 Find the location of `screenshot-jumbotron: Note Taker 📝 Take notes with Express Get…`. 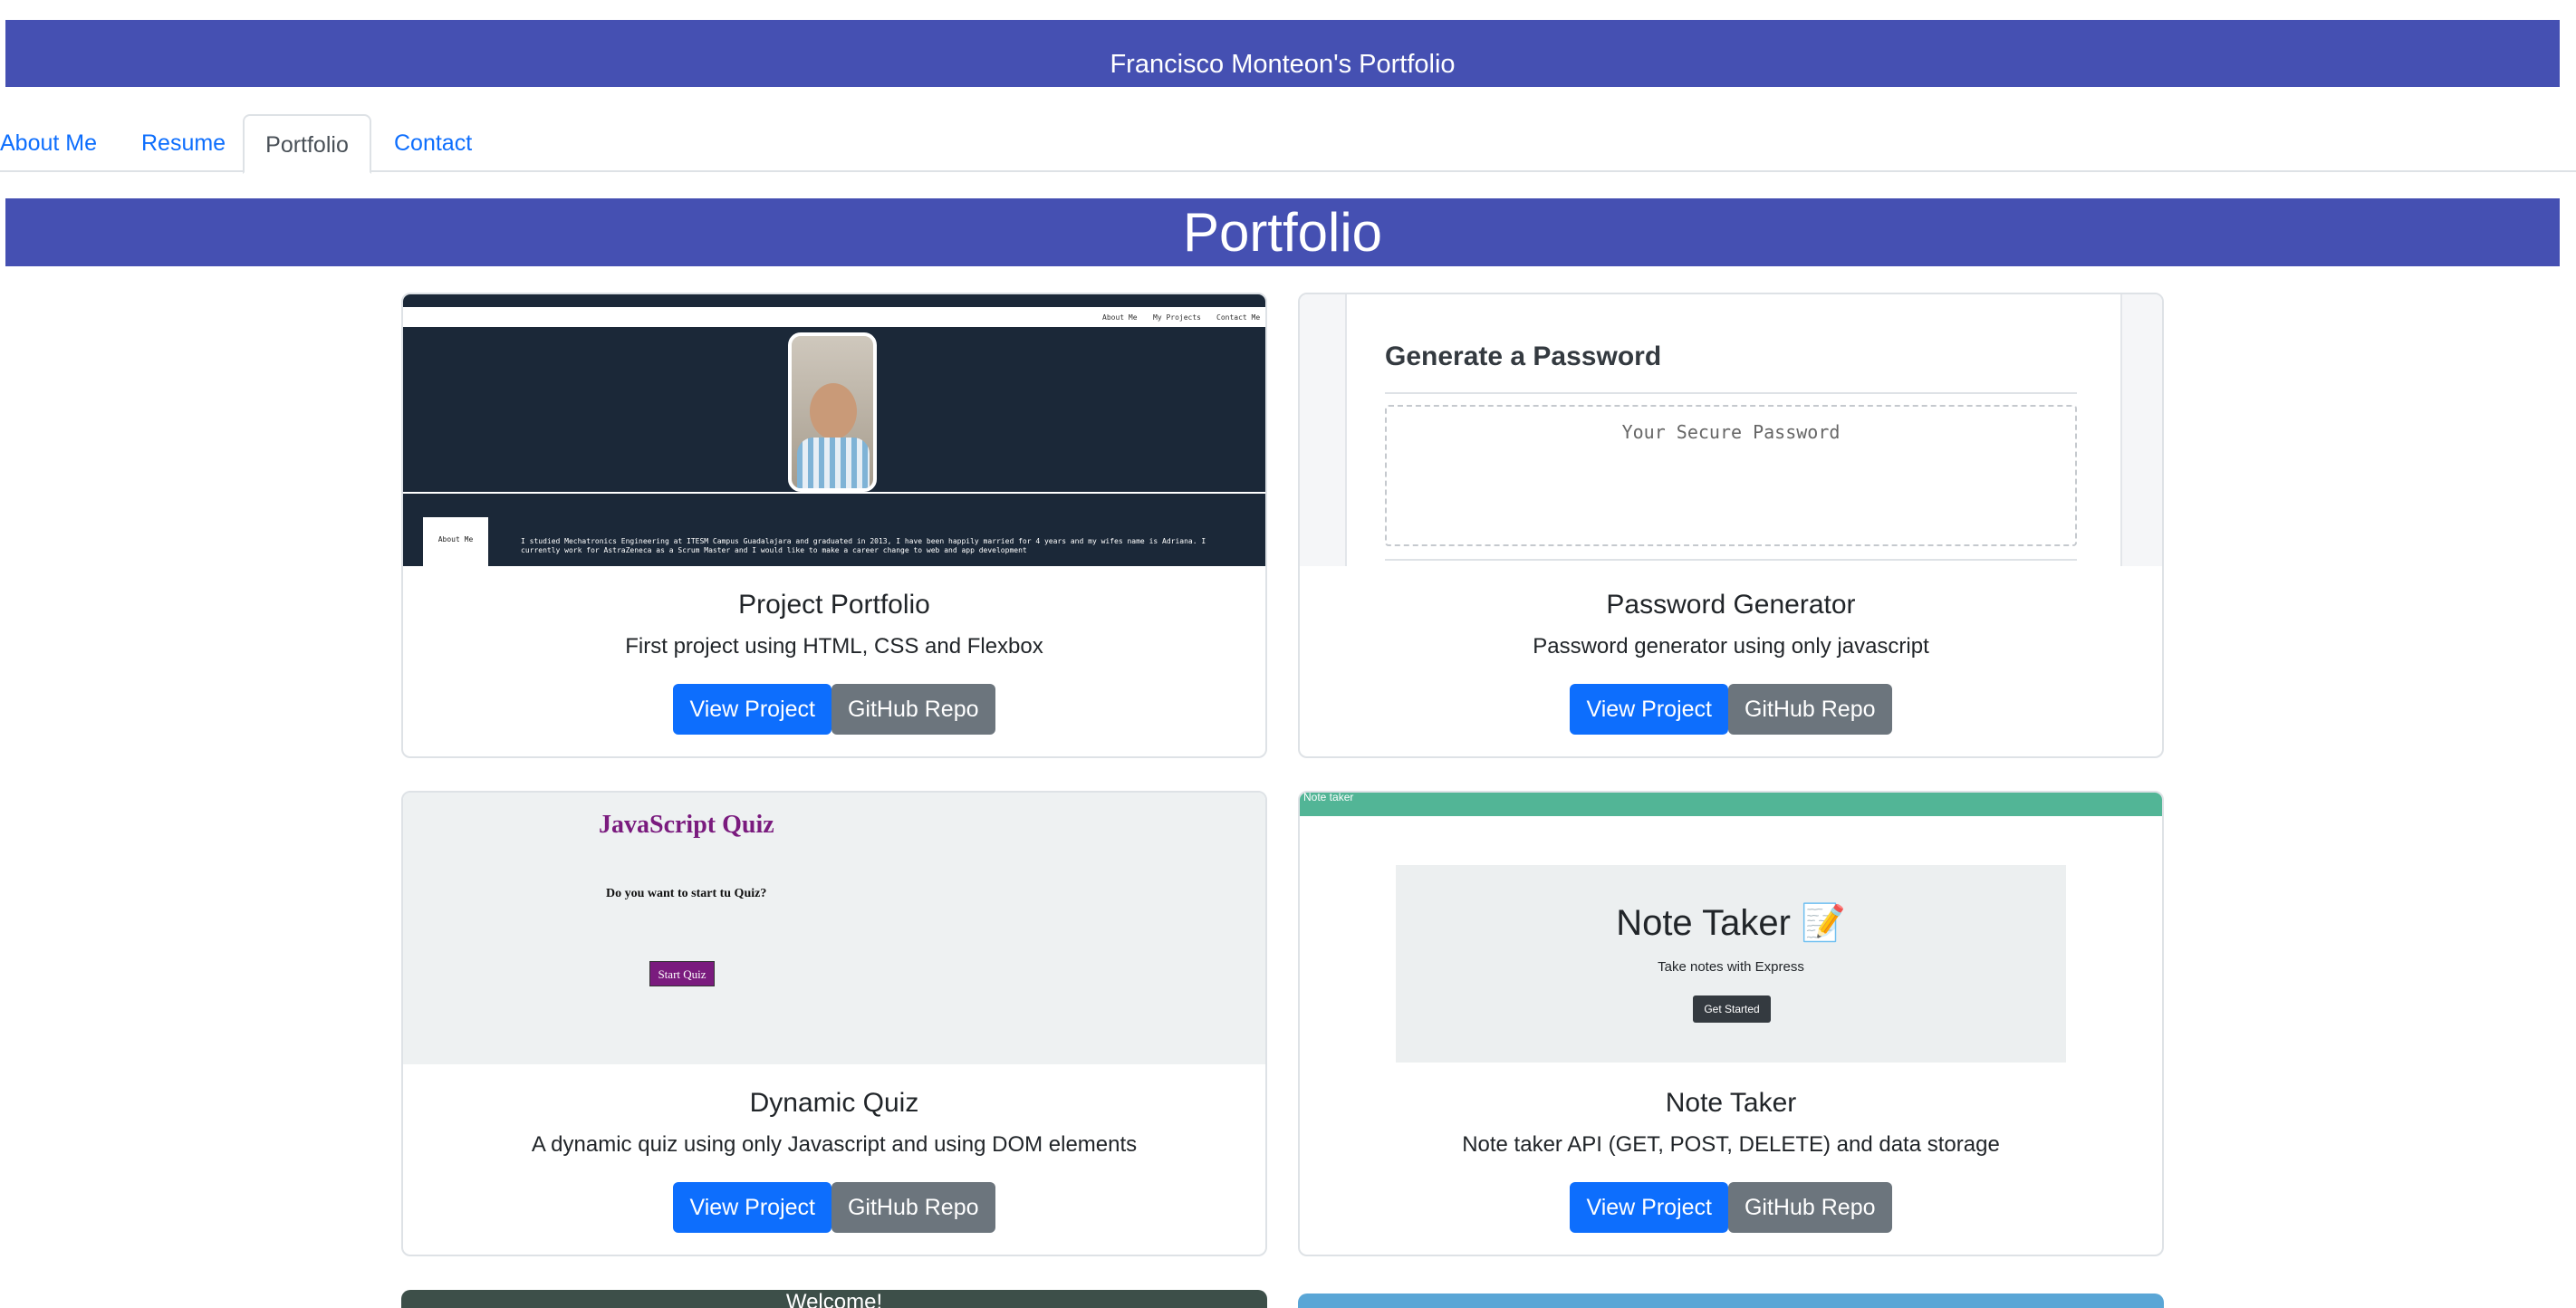

screenshot-jumbotron: Note Taker 📝 Take notes with Express Get… is located at coordinates (1731, 964).